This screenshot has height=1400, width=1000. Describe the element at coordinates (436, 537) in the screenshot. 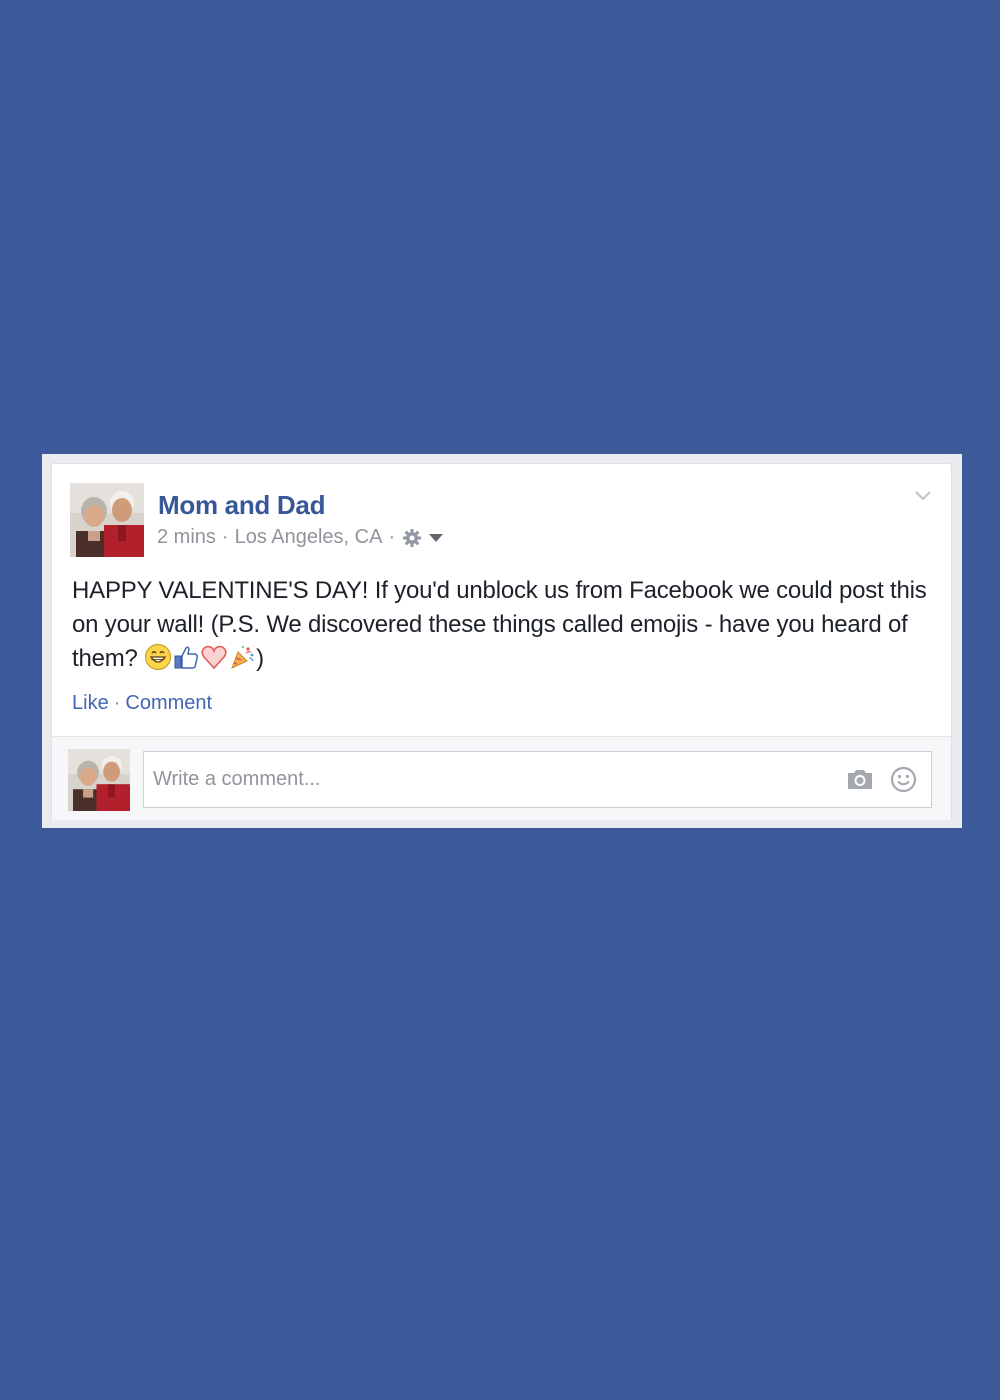

I see `caret-down-icon` at that location.